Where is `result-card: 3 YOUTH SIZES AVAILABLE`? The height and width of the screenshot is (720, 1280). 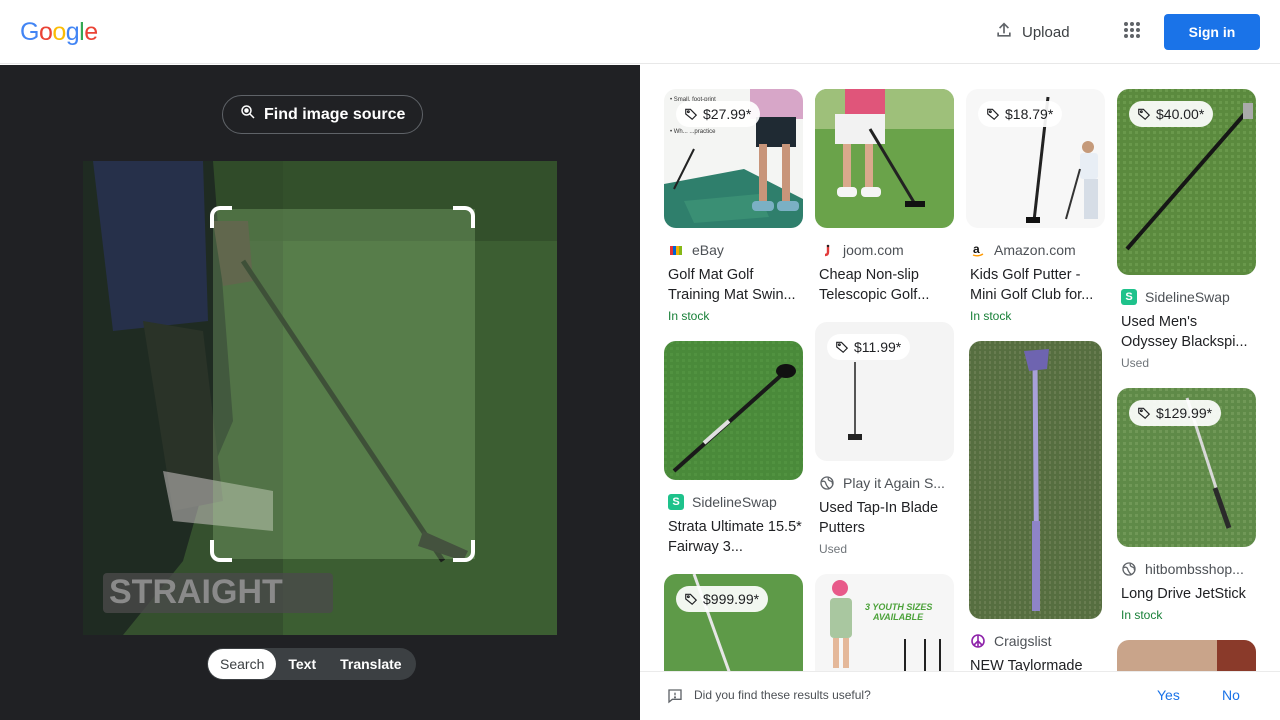 result-card: 3 YOUTH SIZES AVAILABLE is located at coordinates (884, 622).